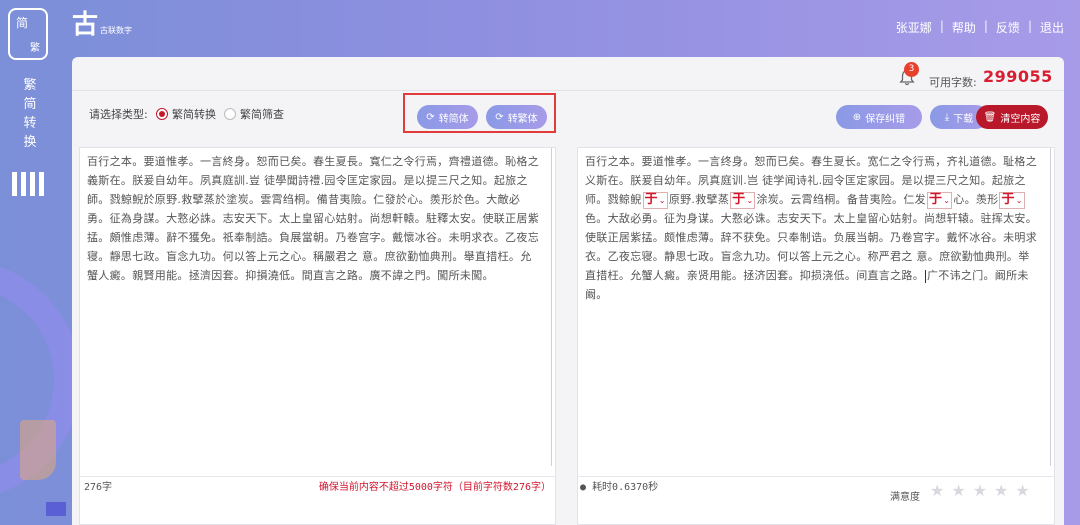 The height and width of the screenshot is (525, 1080). I want to click on sidebar: 简 繁 繁 简 转 换, so click(30, 102).